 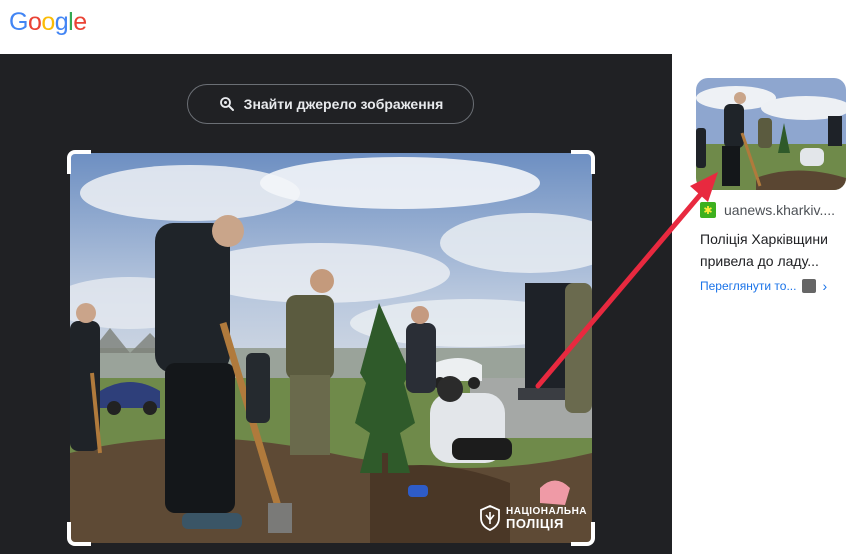 I want to click on logo-letter: g, so click(x=61, y=22).